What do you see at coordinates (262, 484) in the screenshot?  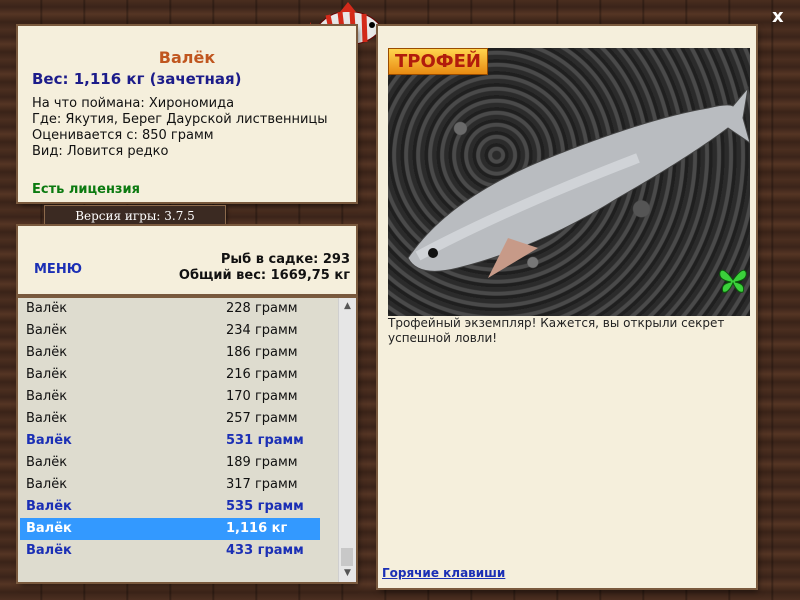 I see `list-item-weight: 317 грамм` at bounding box center [262, 484].